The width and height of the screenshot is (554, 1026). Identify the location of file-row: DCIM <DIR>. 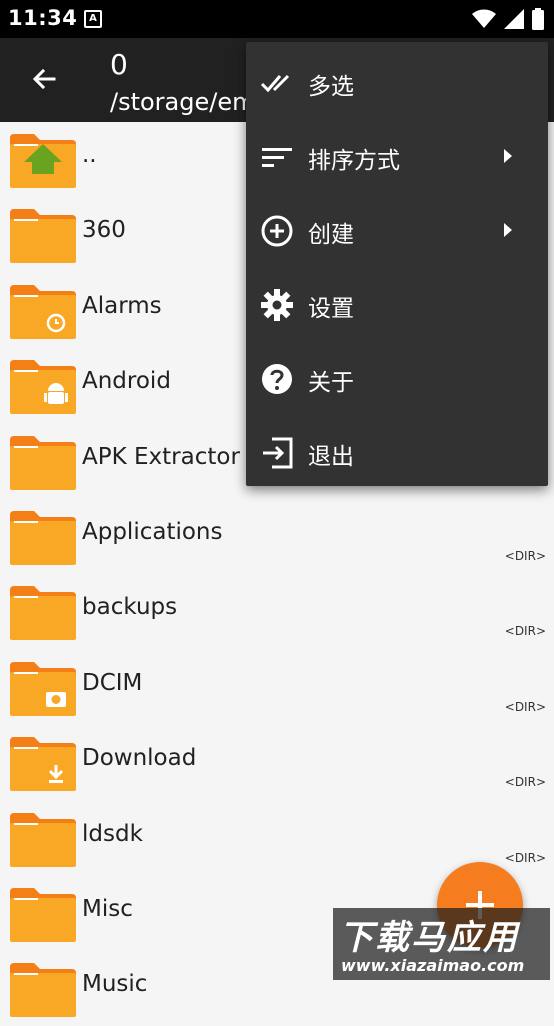
(277, 687).